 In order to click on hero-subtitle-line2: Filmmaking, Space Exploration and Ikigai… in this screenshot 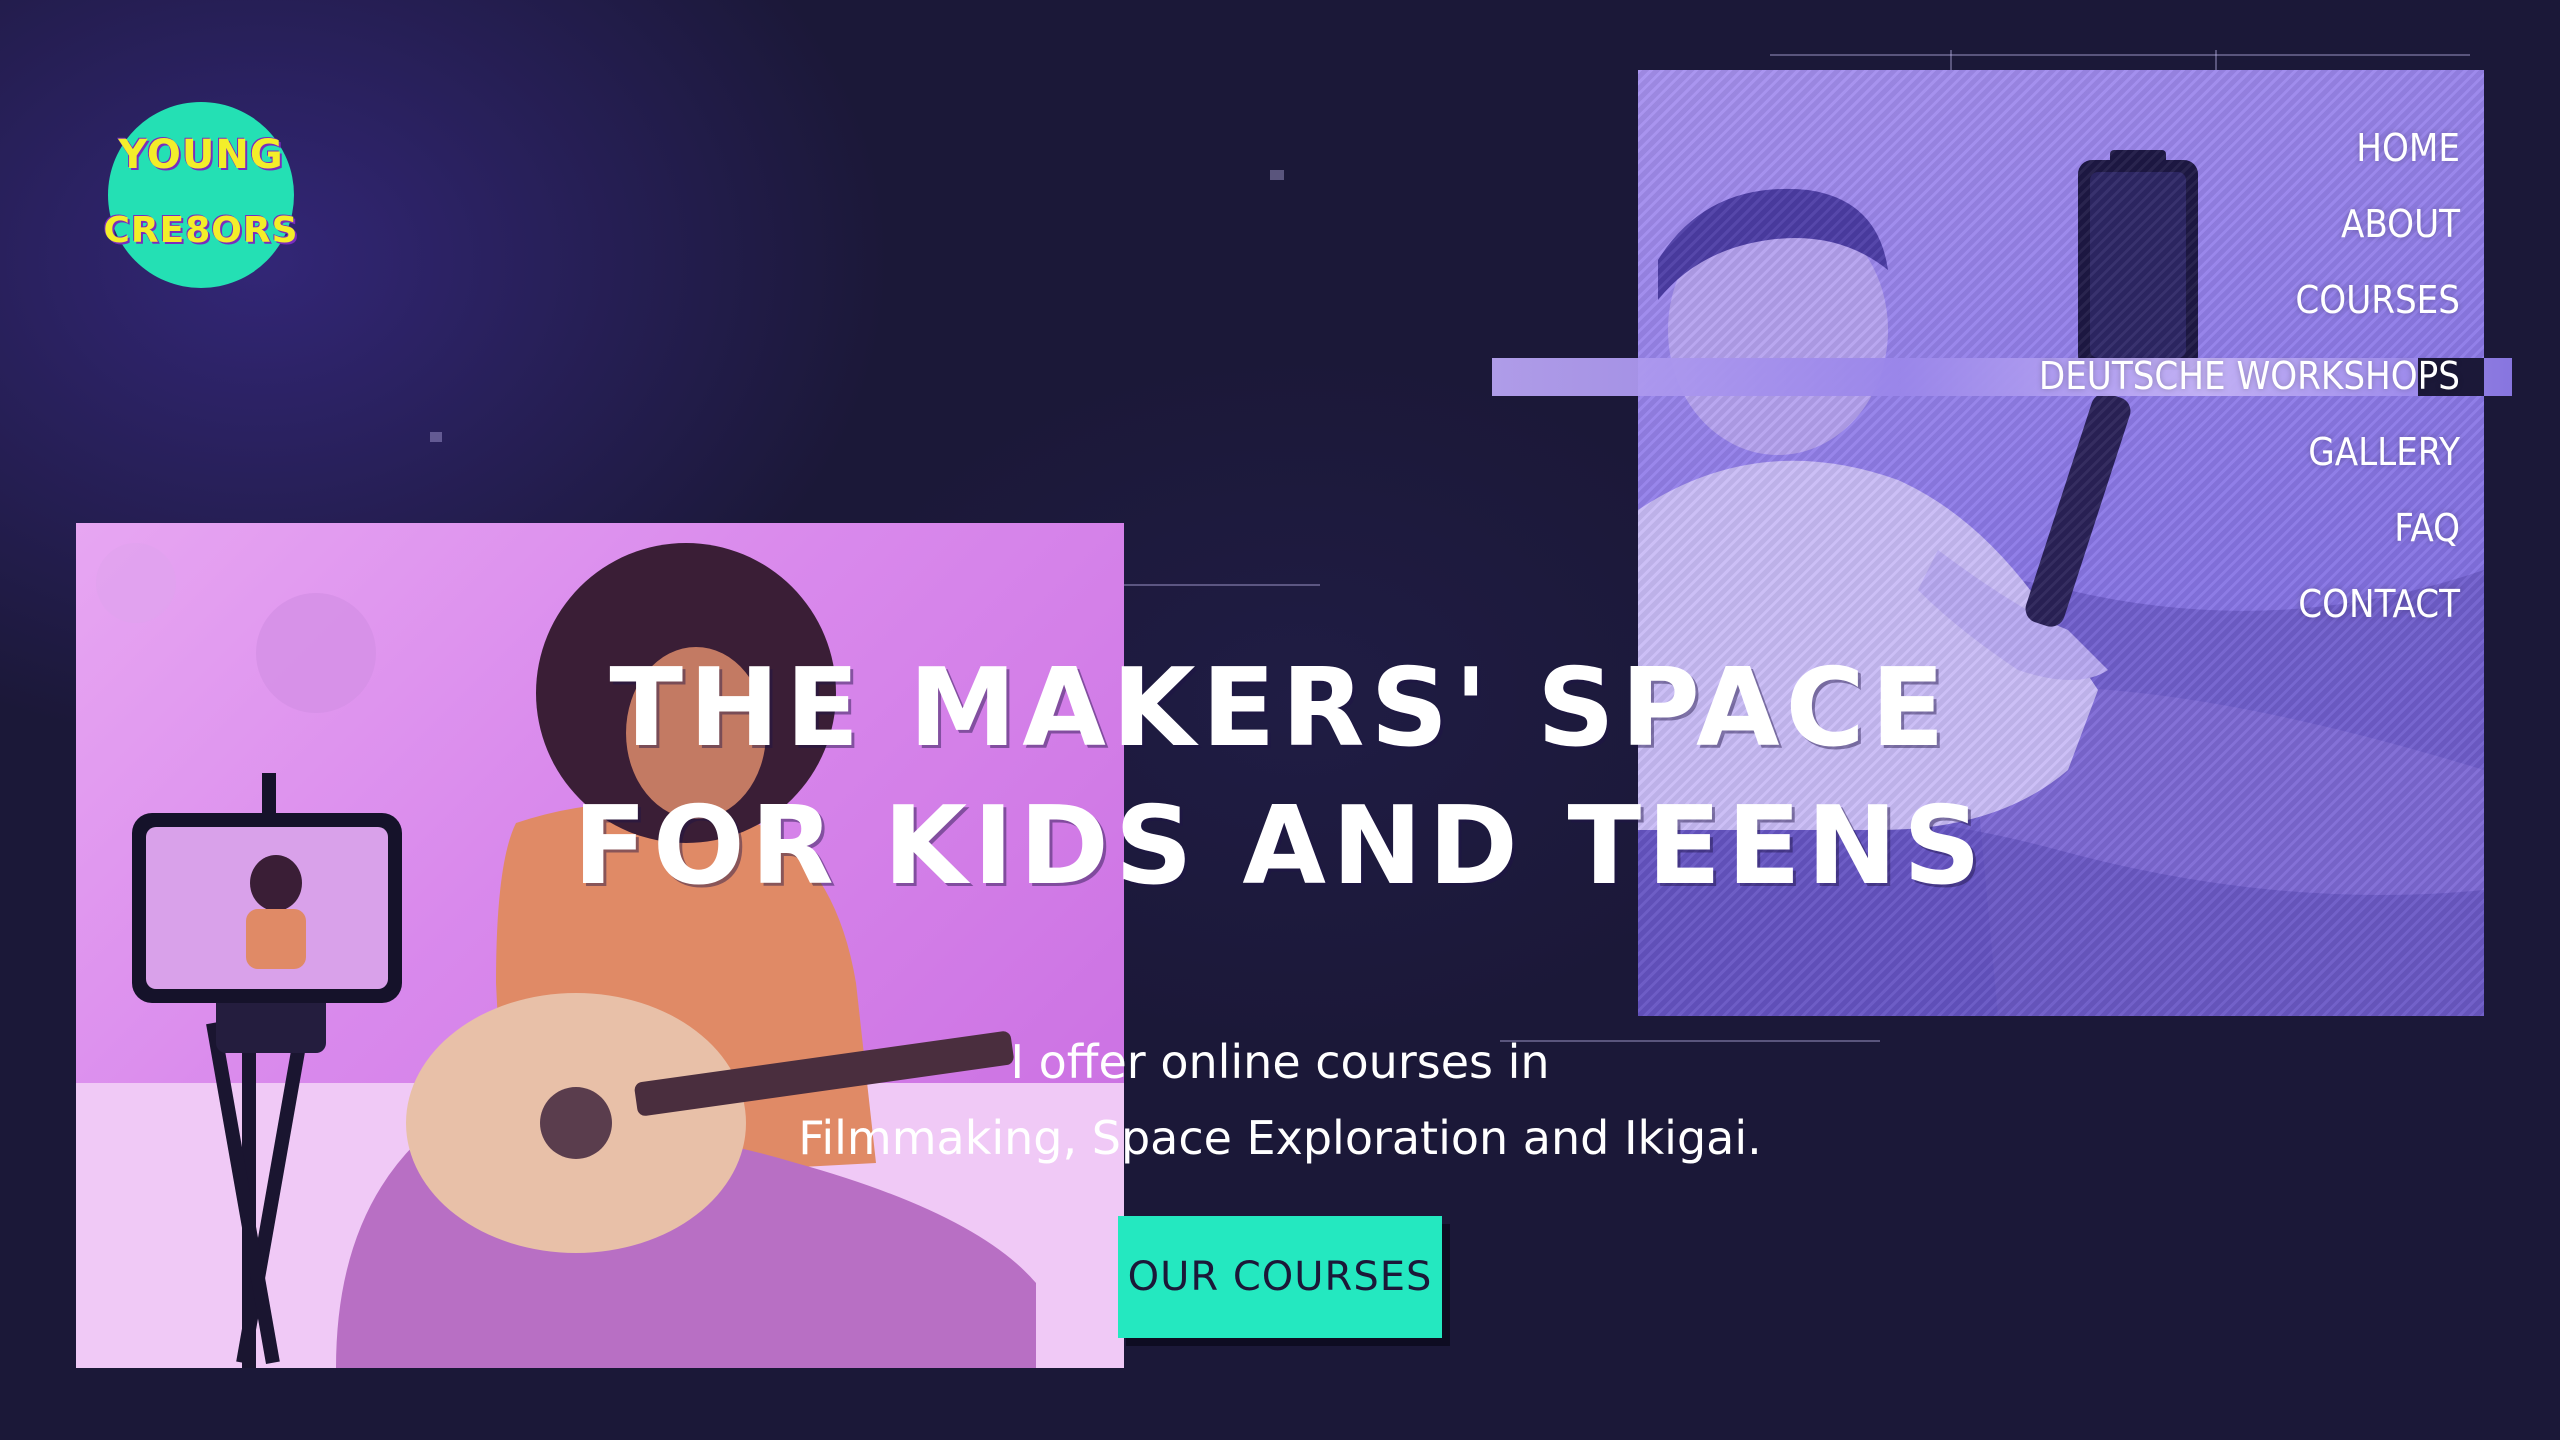, I will do `click(1280, 1138)`.